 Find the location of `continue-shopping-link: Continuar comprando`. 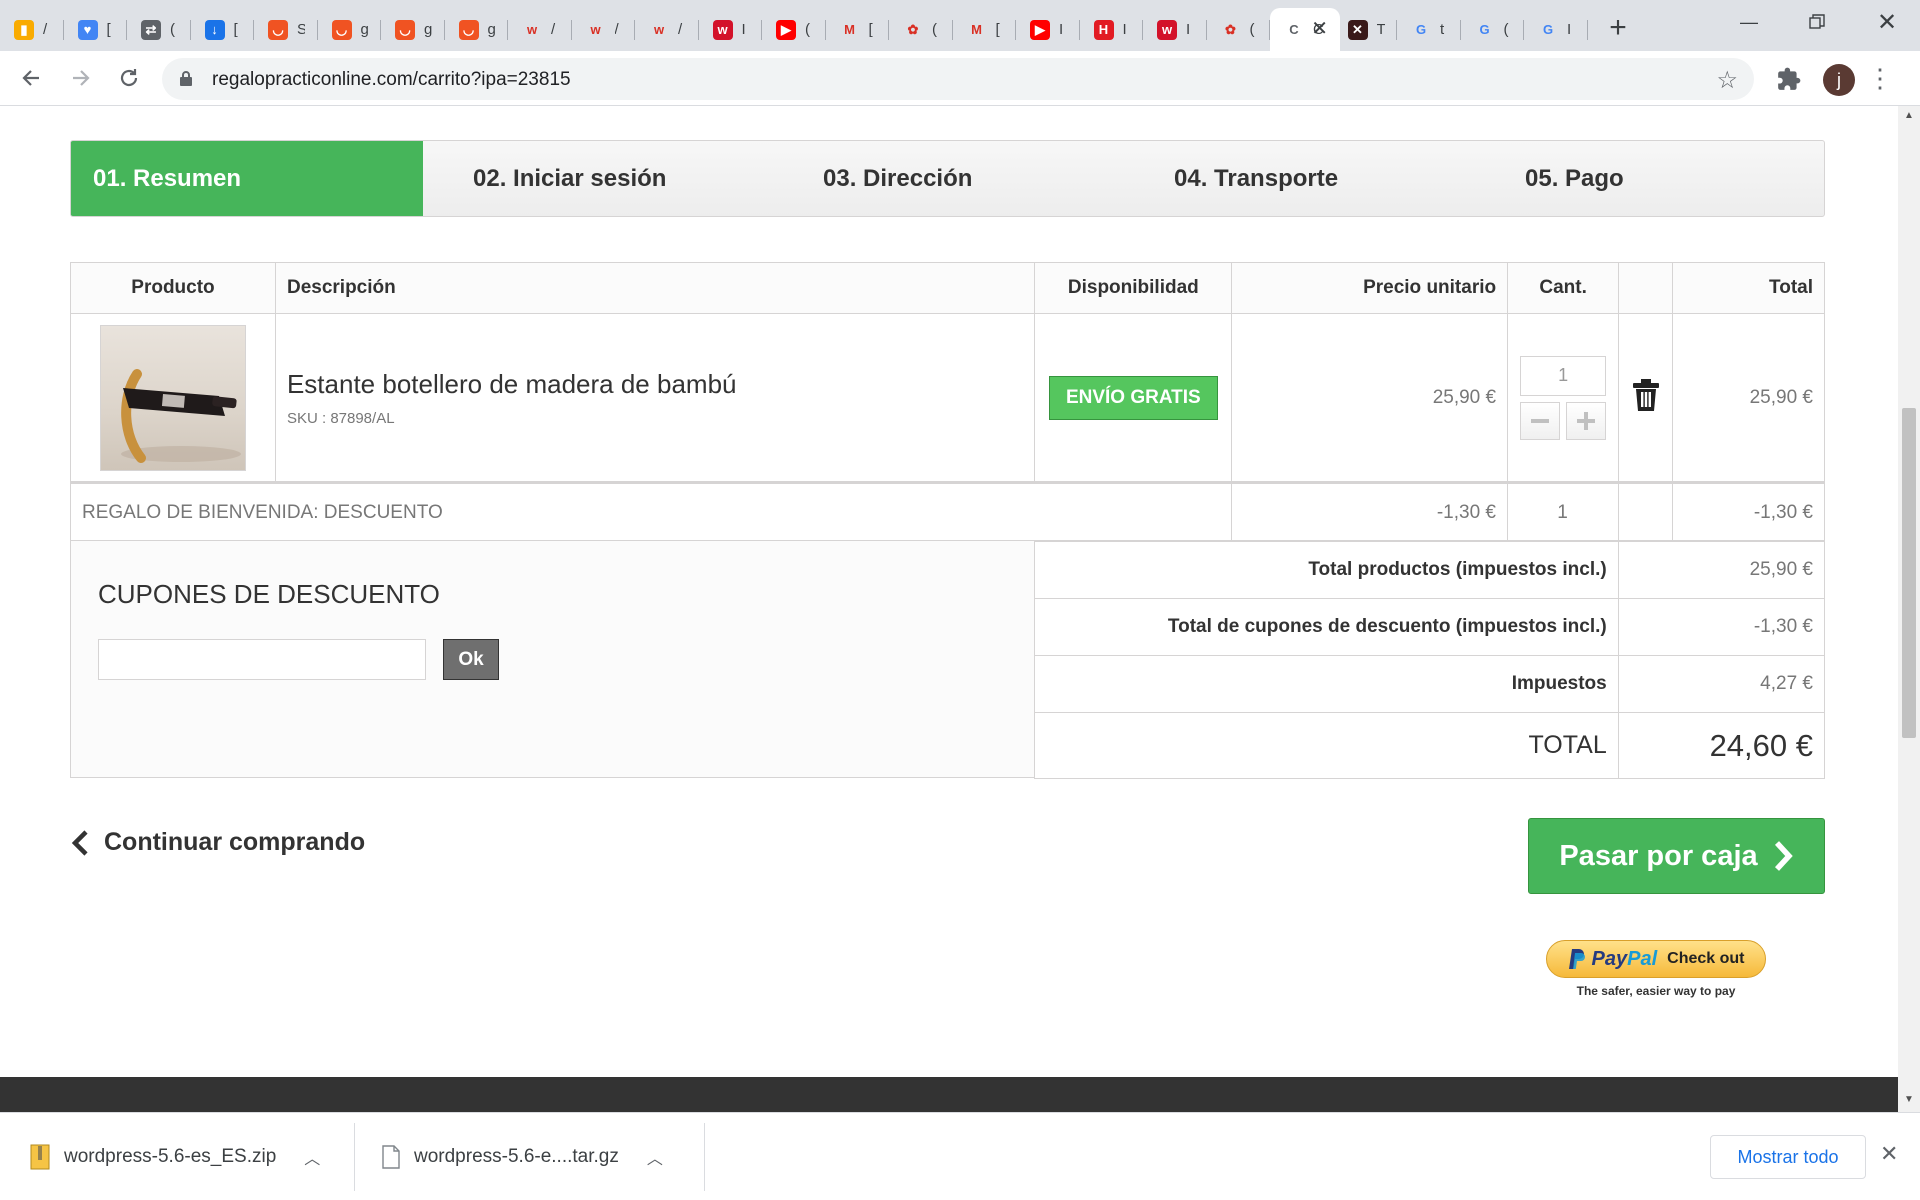

continue-shopping-link: Continuar comprando is located at coordinates (217, 842).